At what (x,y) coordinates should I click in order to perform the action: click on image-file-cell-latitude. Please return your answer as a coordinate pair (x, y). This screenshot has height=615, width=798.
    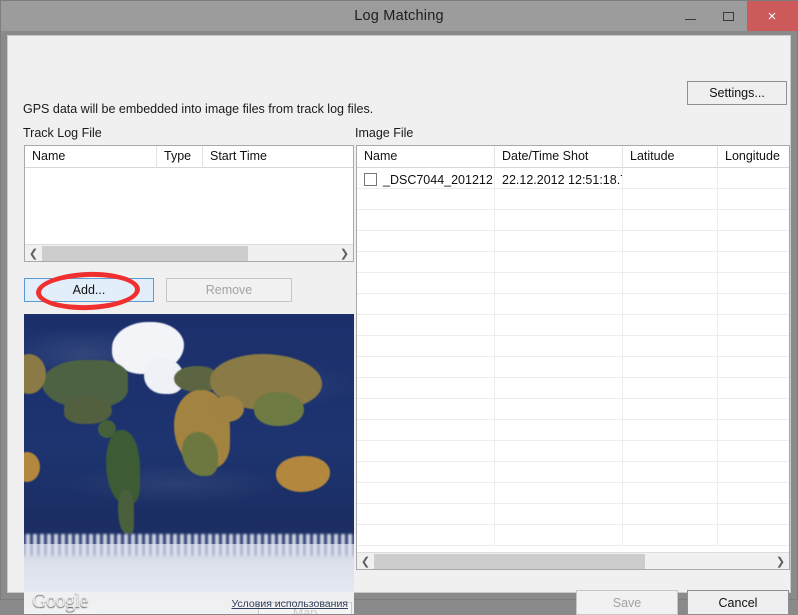
    Looking at the image, I should click on (670, 178).